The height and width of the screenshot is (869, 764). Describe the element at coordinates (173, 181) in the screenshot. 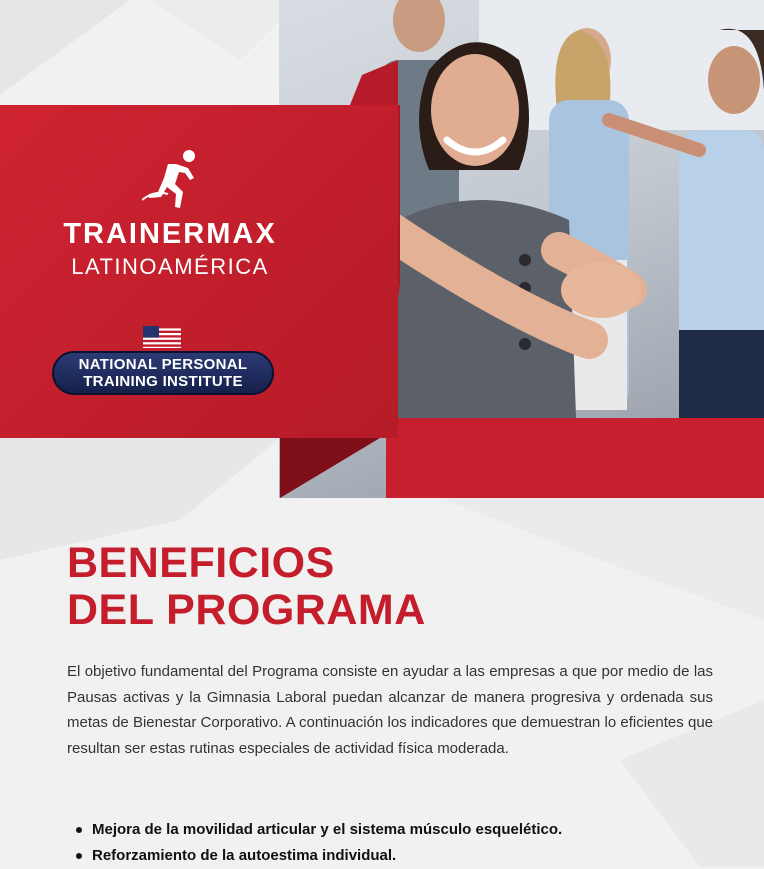

I see `runner-icon` at that location.